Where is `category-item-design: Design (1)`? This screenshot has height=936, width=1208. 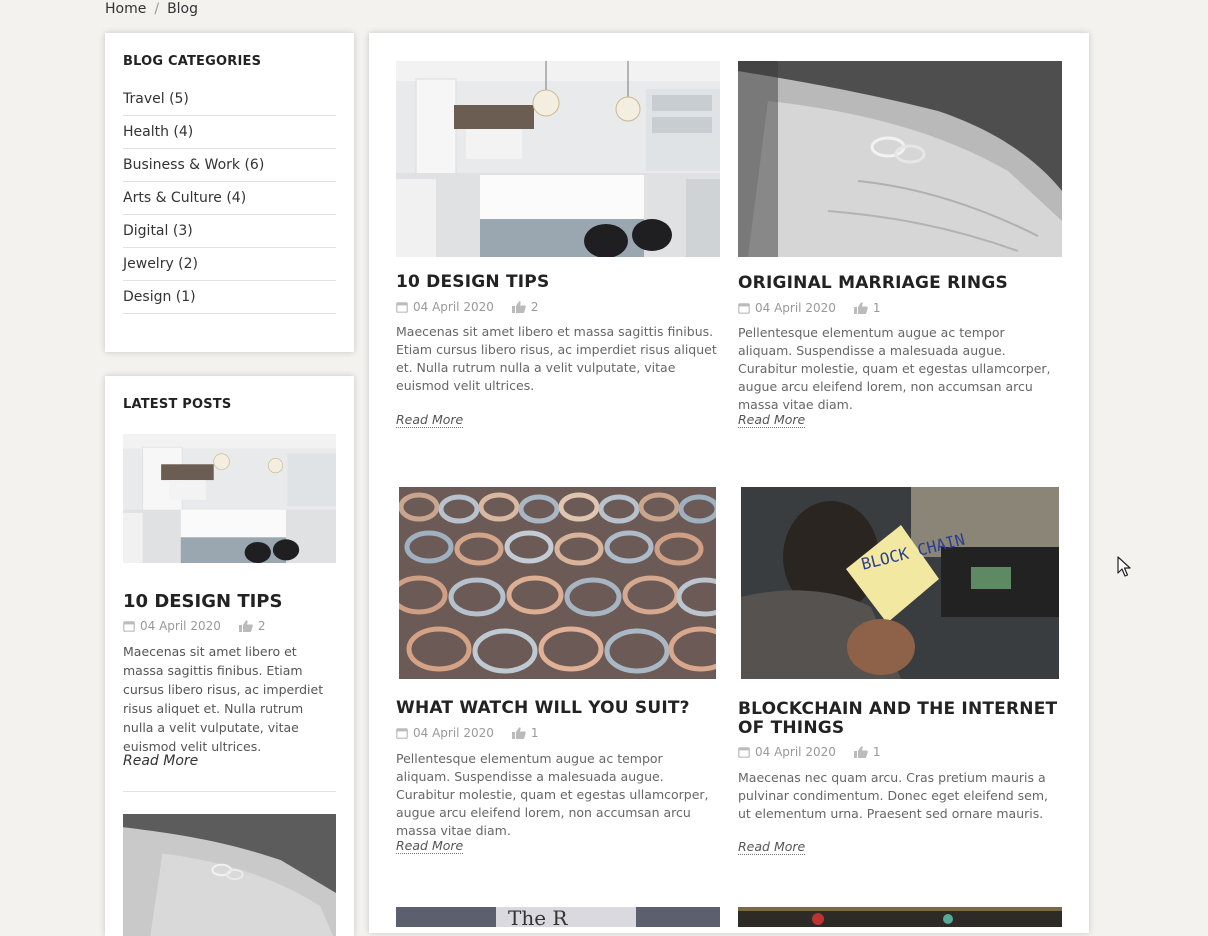
category-item-design: Design (1) is located at coordinates (229, 297).